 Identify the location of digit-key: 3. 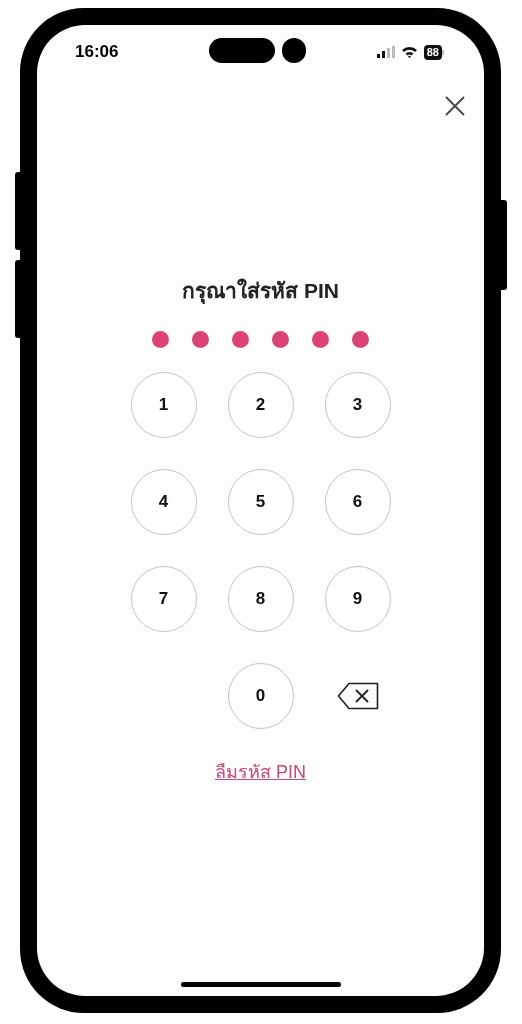
(357, 405).